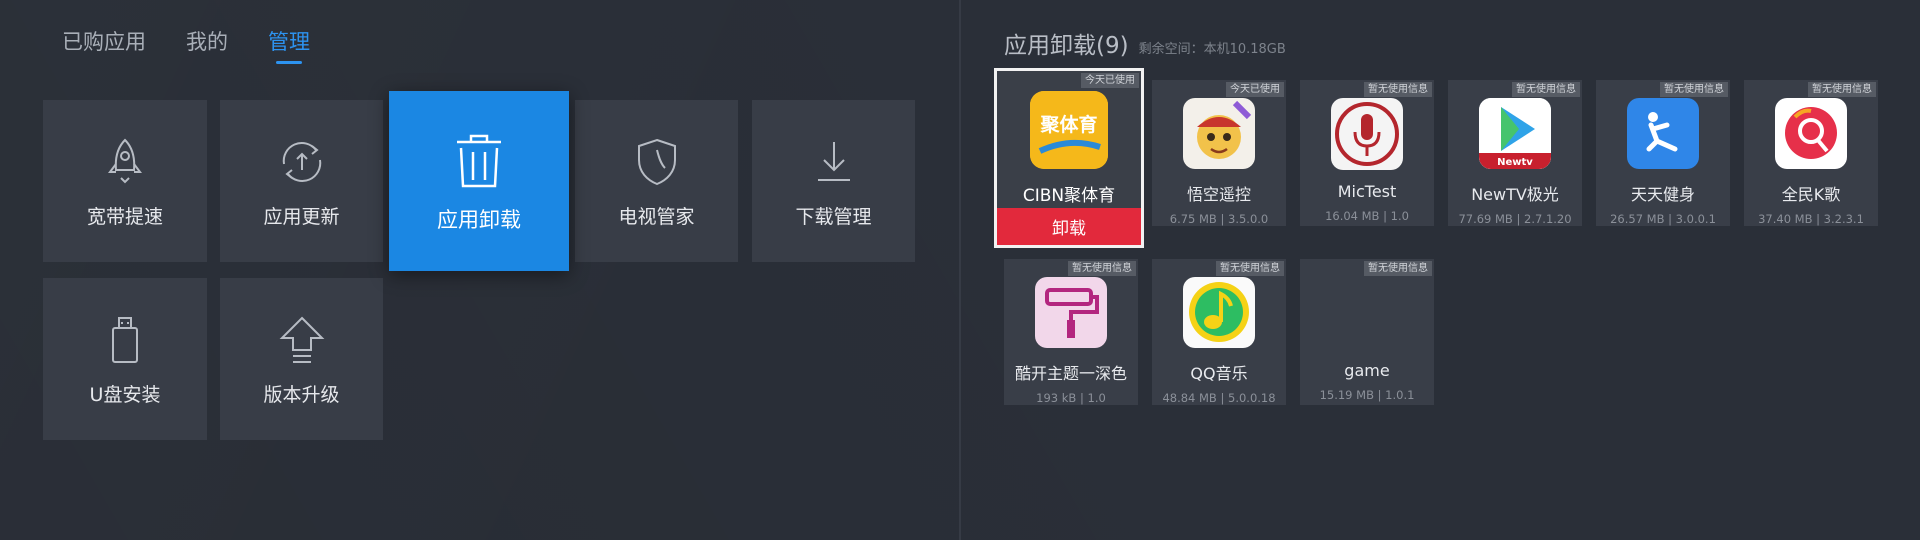 This screenshot has width=1920, height=540. I want to click on blank-app-icon, so click(1367, 313).